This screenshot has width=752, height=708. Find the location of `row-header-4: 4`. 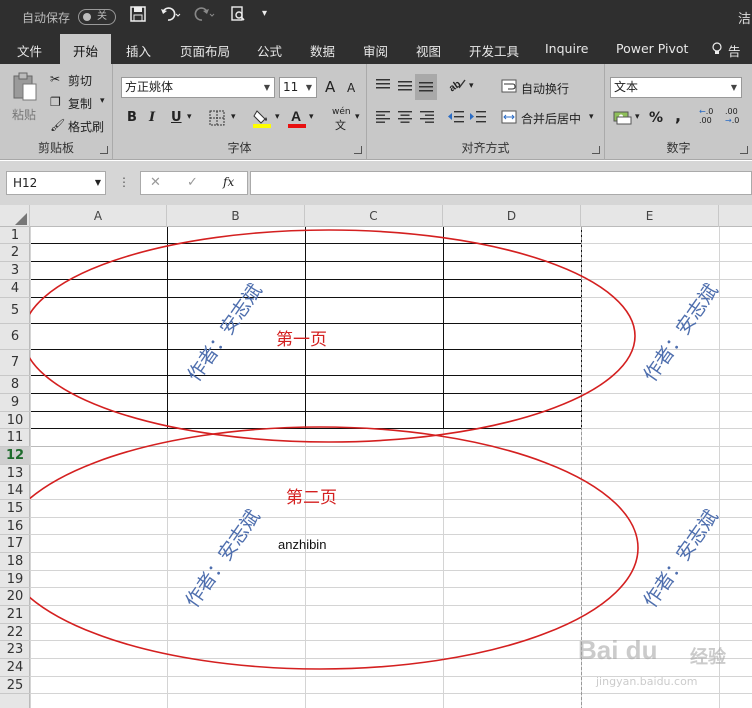

row-header-4: 4 is located at coordinates (15, 289).